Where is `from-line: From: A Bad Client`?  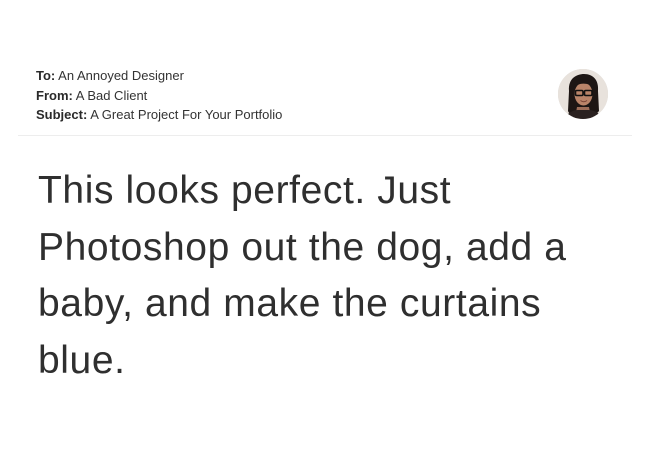 from-line: From: A Bad Client is located at coordinates (316, 96).